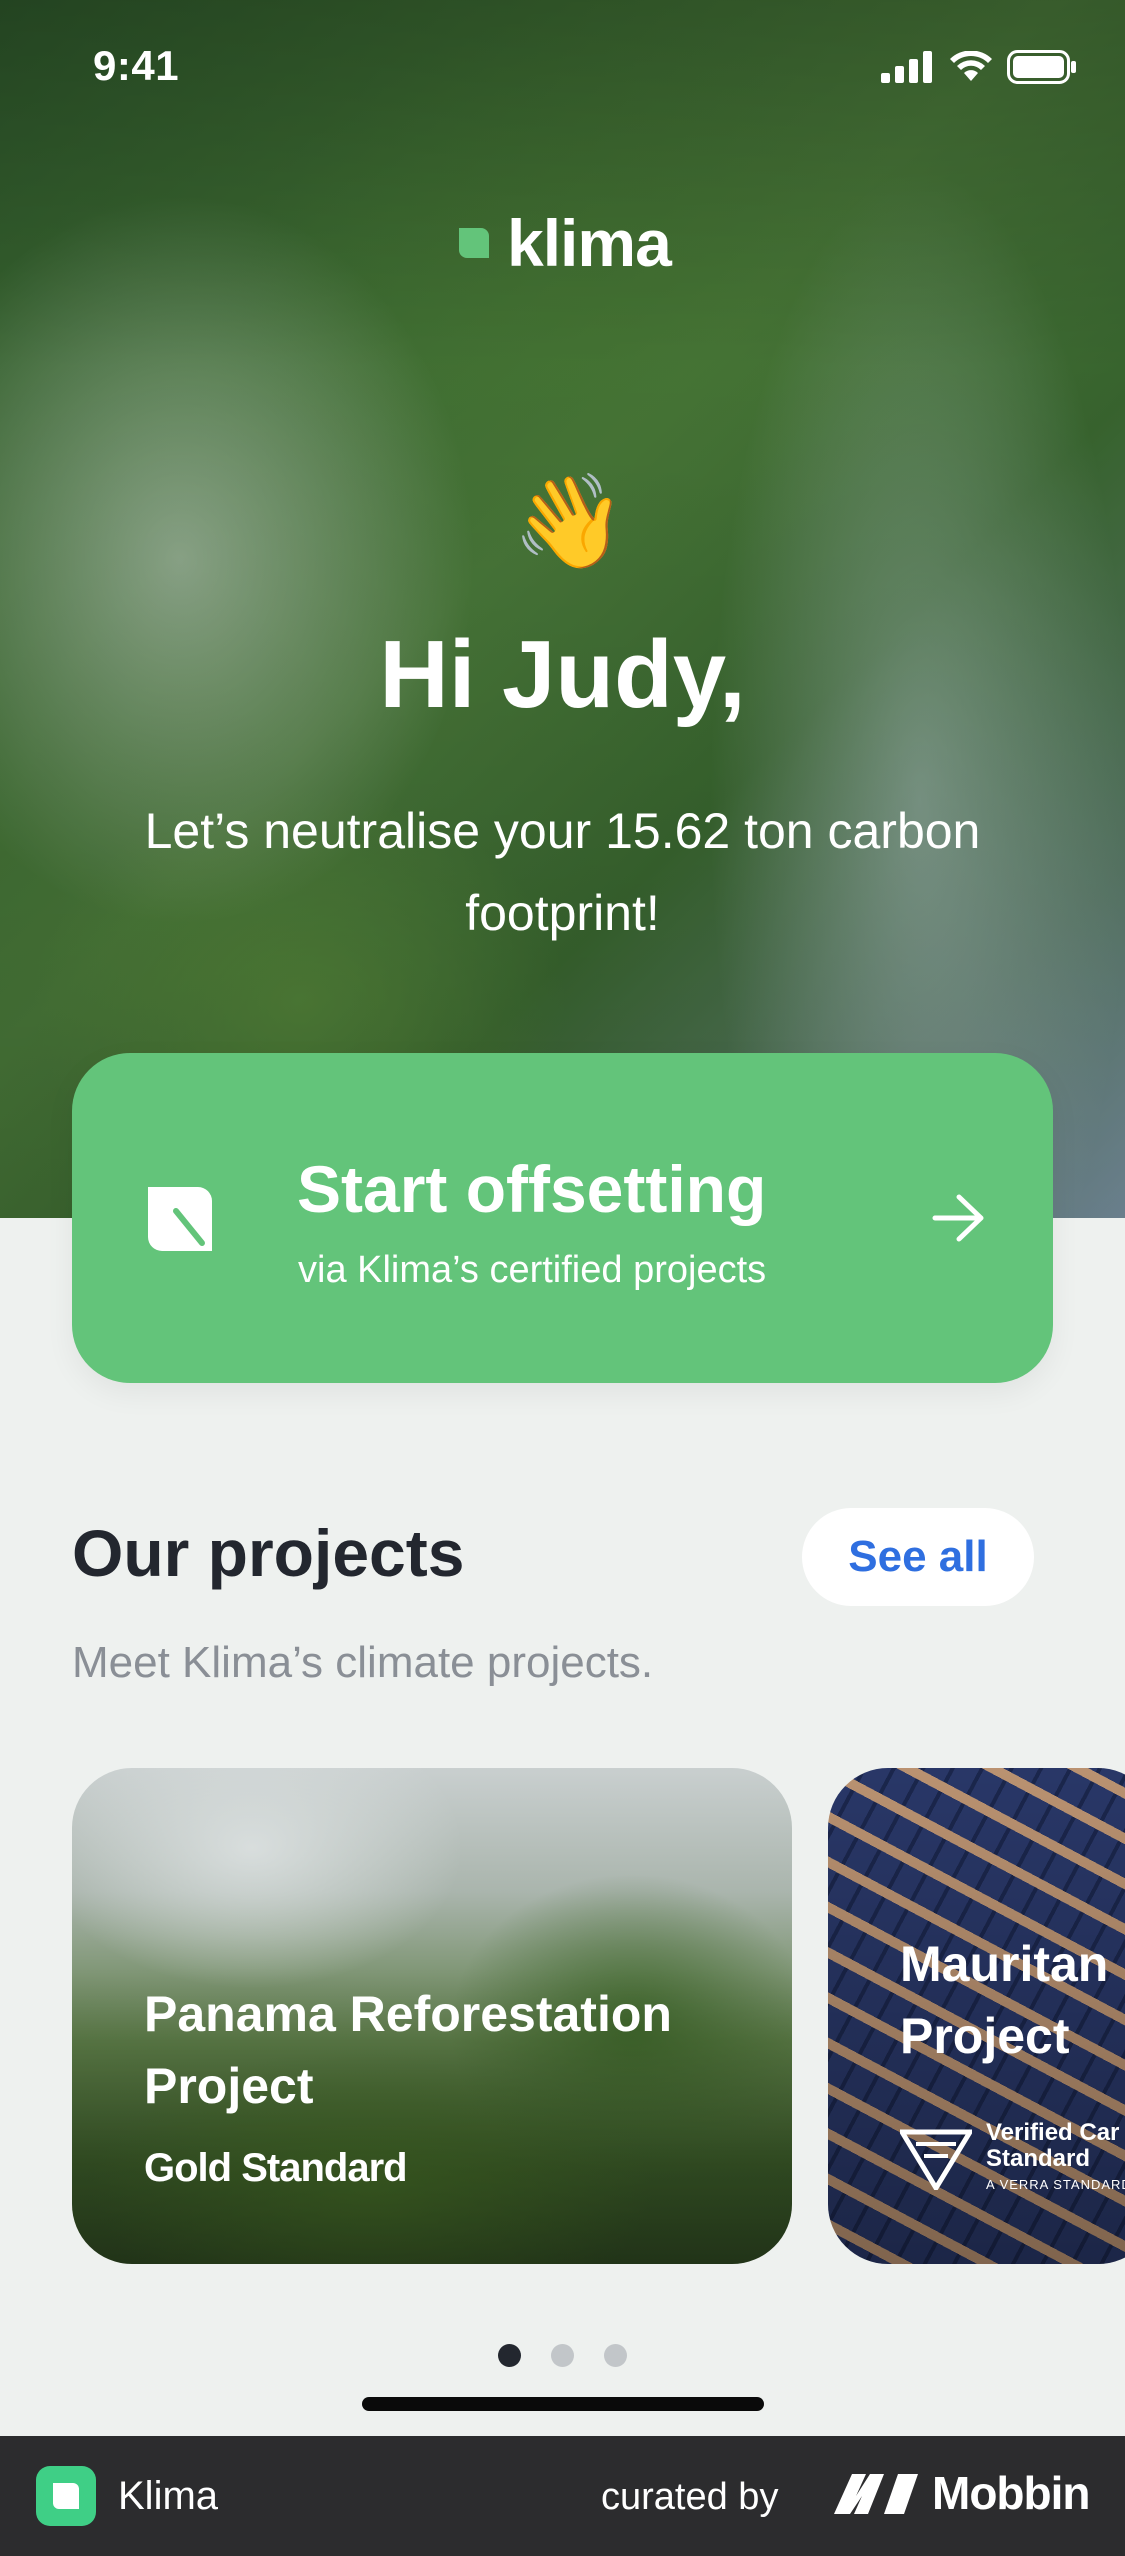  Describe the element at coordinates (1055, 2184) in the screenshot. I see `badge-line3: A VERRA STANDARD` at that location.